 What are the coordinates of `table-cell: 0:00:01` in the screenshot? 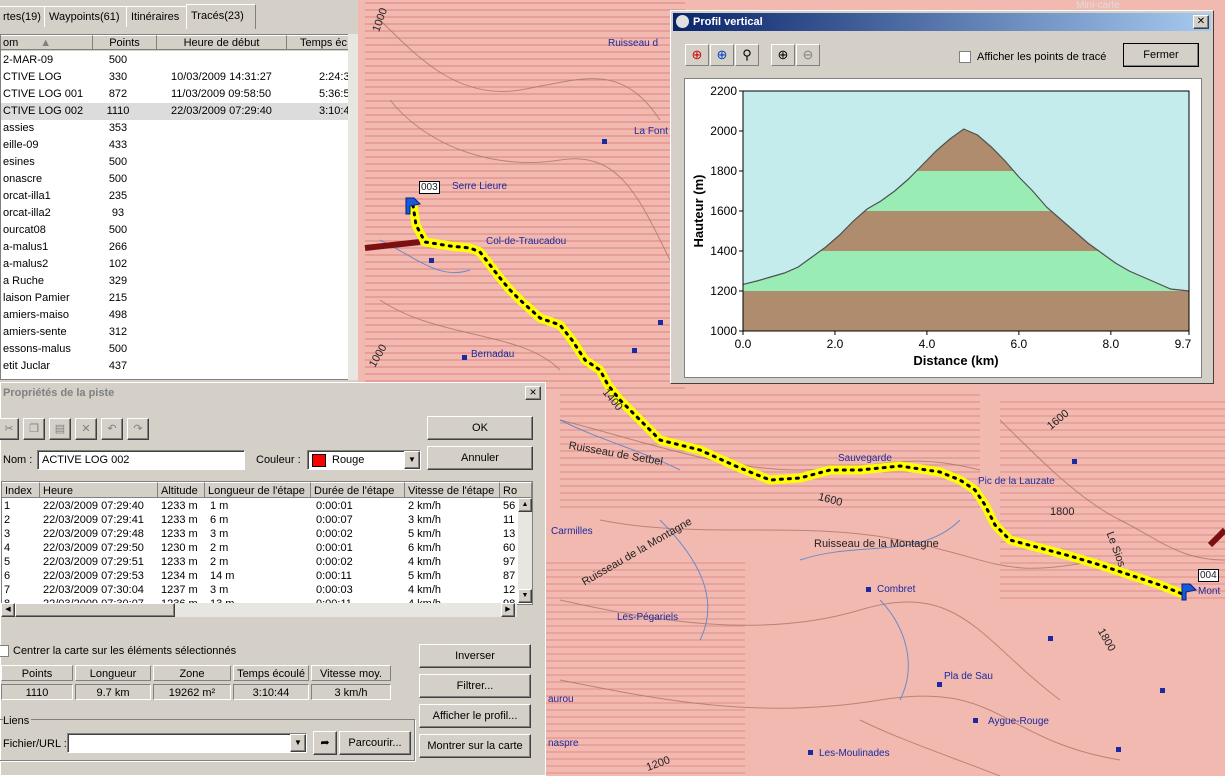 It's located at (334, 506).